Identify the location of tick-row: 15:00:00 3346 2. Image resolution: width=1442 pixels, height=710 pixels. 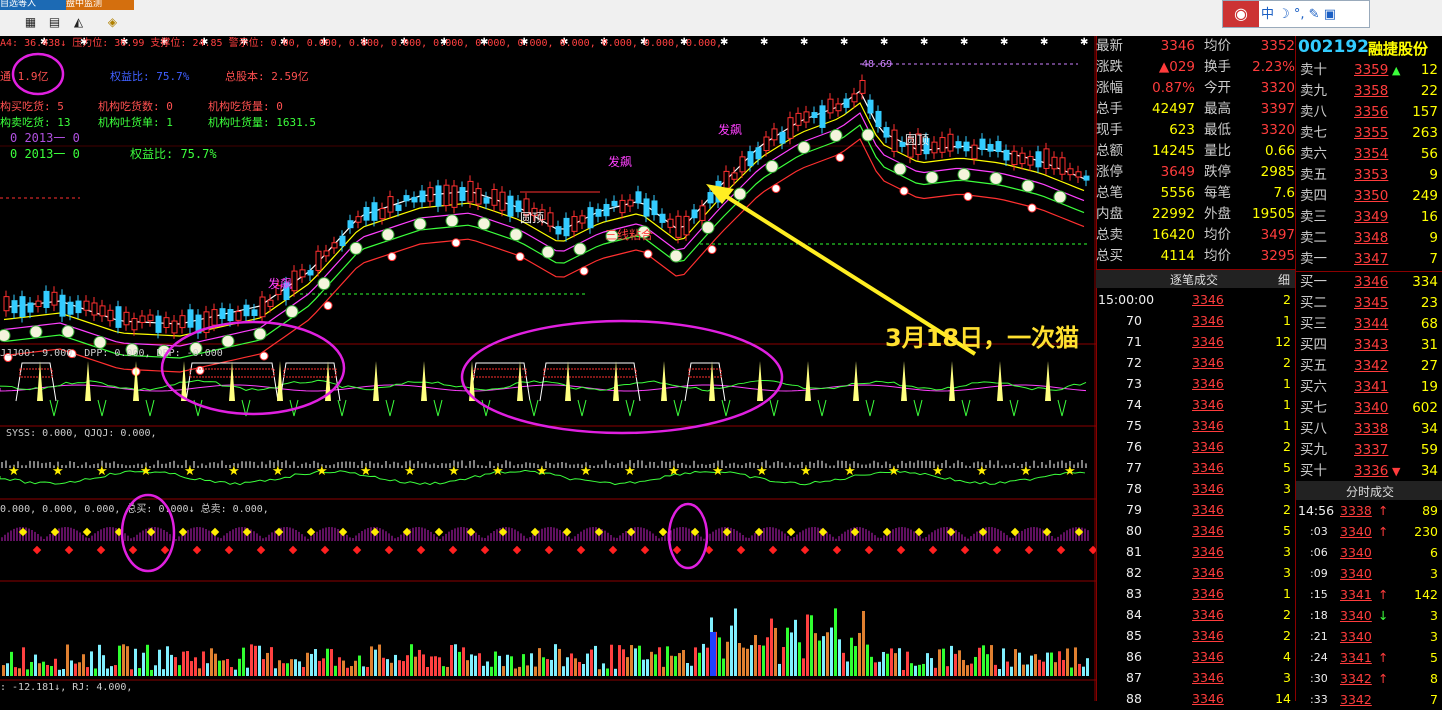
(1195, 299).